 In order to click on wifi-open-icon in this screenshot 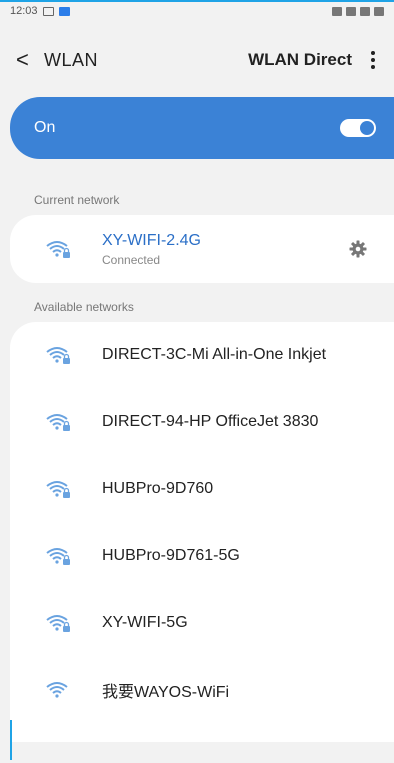, I will do `click(57, 690)`.